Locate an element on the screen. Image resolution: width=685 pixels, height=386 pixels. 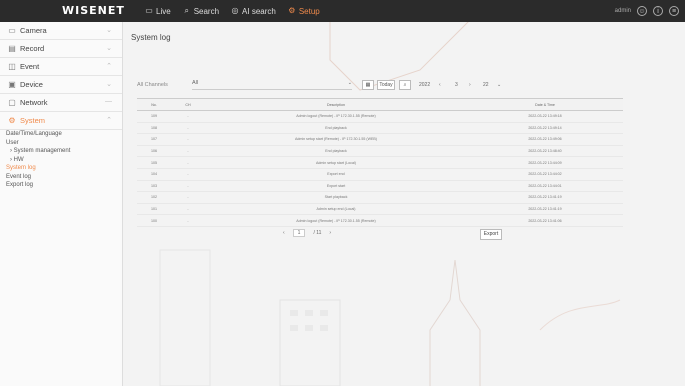
submenu-export-log: Export log is located at coordinates (64, 185).